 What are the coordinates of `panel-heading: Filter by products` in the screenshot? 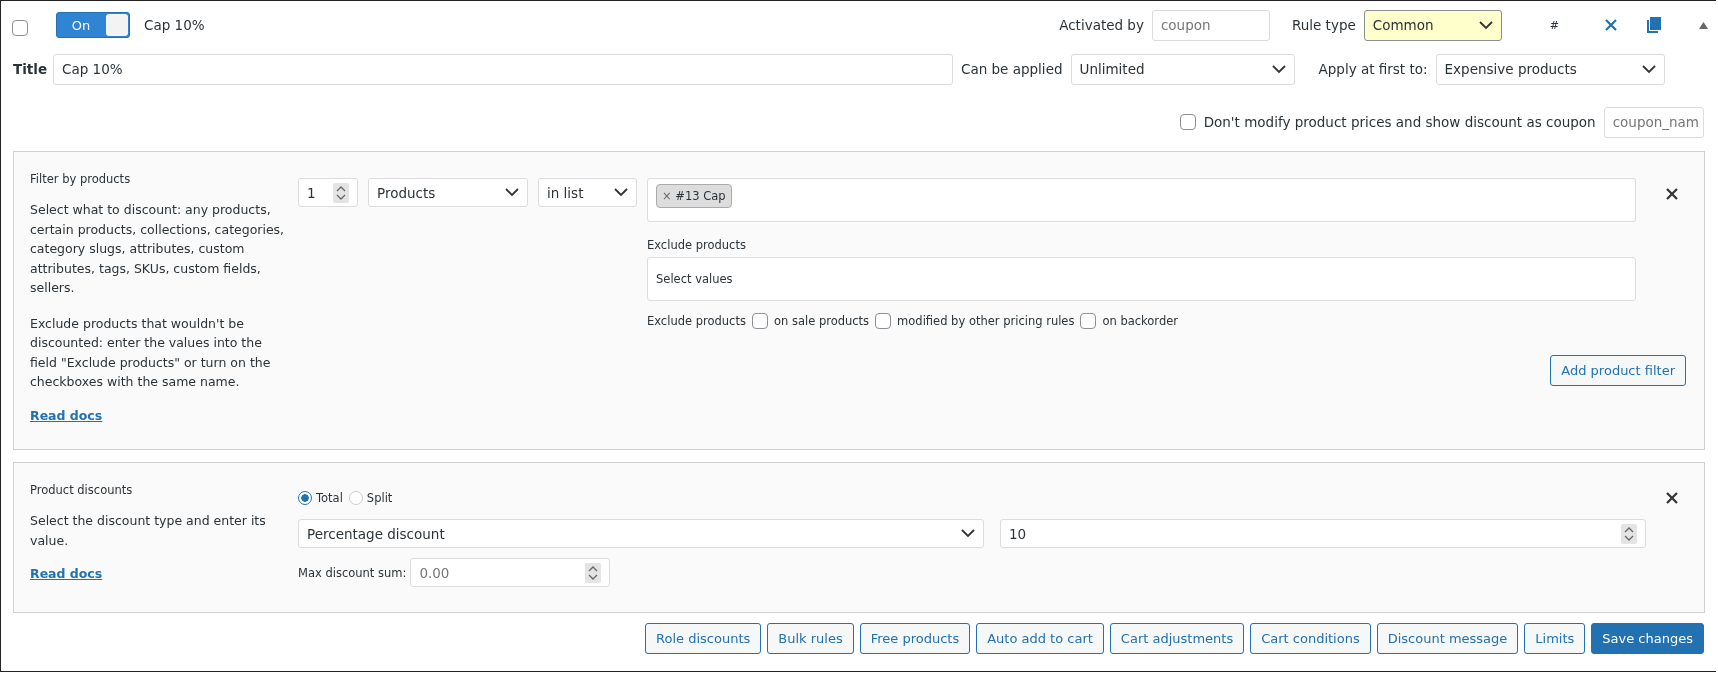 It's located at (81, 179).